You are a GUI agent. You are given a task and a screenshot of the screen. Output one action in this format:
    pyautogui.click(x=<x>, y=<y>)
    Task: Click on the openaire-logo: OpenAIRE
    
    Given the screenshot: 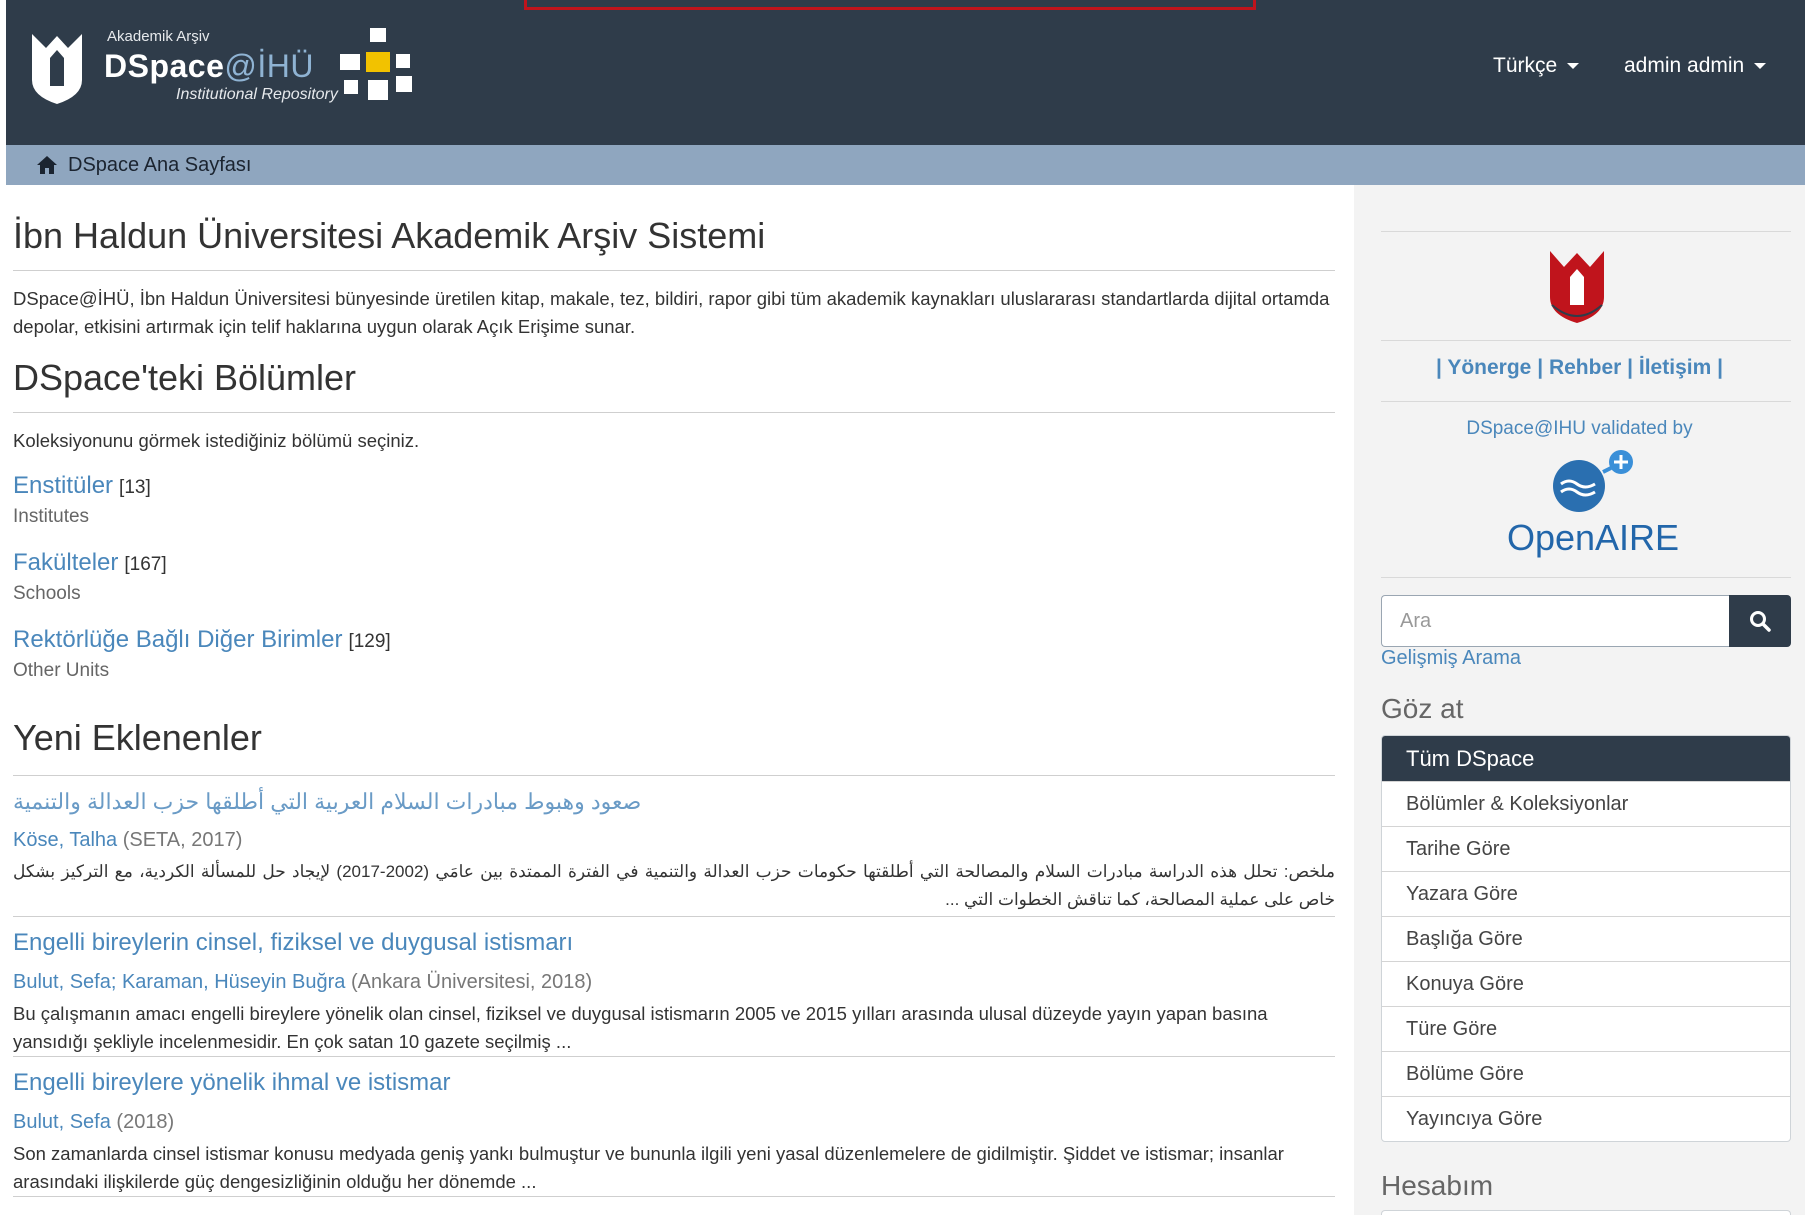 What is the action you would take?
    pyautogui.click(x=1593, y=505)
    